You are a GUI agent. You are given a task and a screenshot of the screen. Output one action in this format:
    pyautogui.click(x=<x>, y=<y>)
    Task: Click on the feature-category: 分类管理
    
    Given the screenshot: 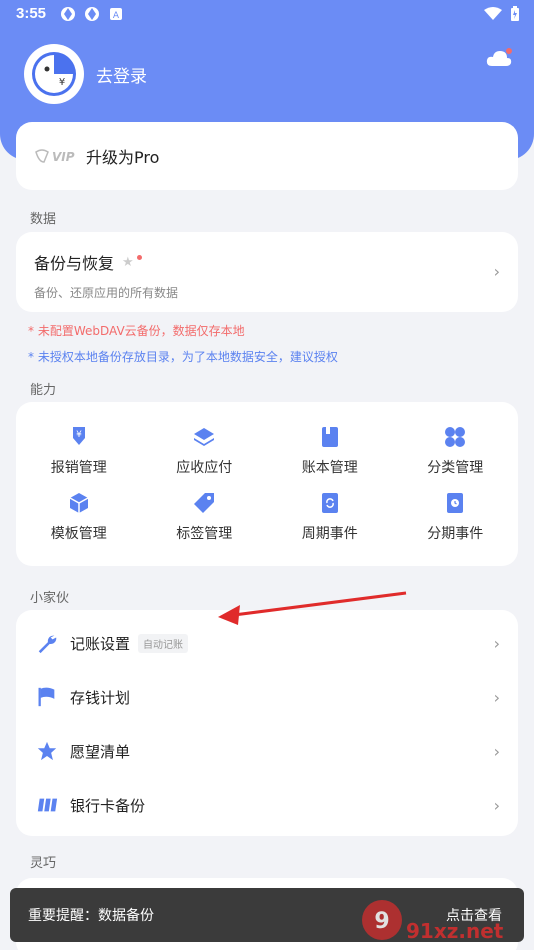 What is the action you would take?
    pyautogui.click(x=456, y=451)
    